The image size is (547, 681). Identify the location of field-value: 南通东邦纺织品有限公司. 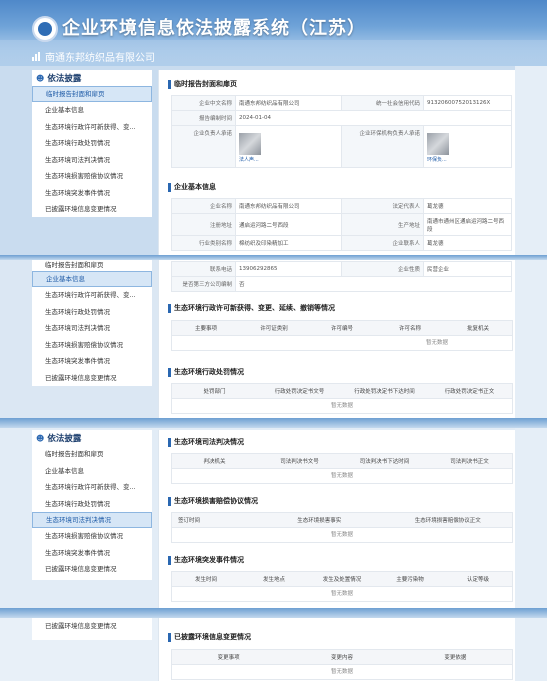
(288, 103).